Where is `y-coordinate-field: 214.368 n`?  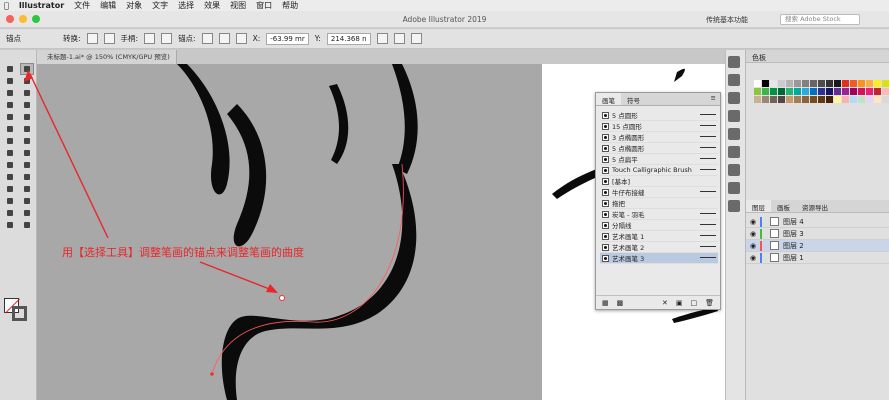 y-coordinate-field: 214.368 n is located at coordinates (348, 38).